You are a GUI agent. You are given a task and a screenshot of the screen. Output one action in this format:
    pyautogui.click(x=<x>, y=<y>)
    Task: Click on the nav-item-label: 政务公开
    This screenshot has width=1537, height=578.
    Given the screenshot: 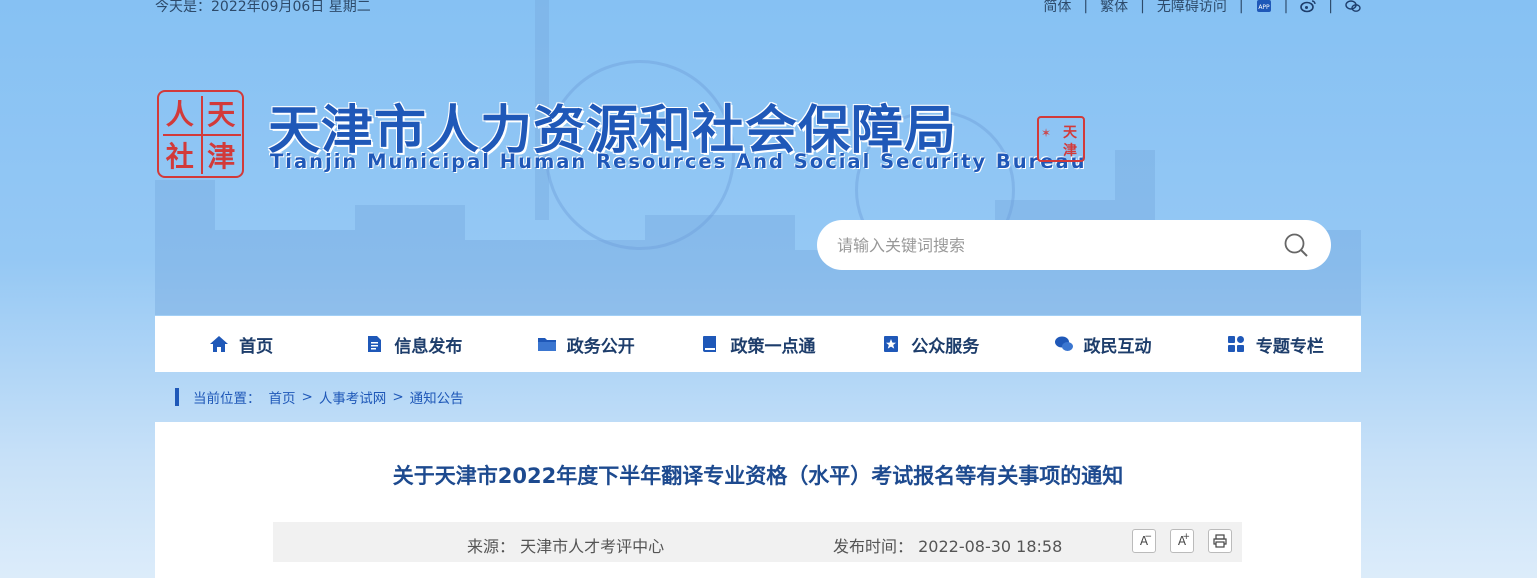 What is the action you would take?
    pyautogui.click(x=600, y=346)
    